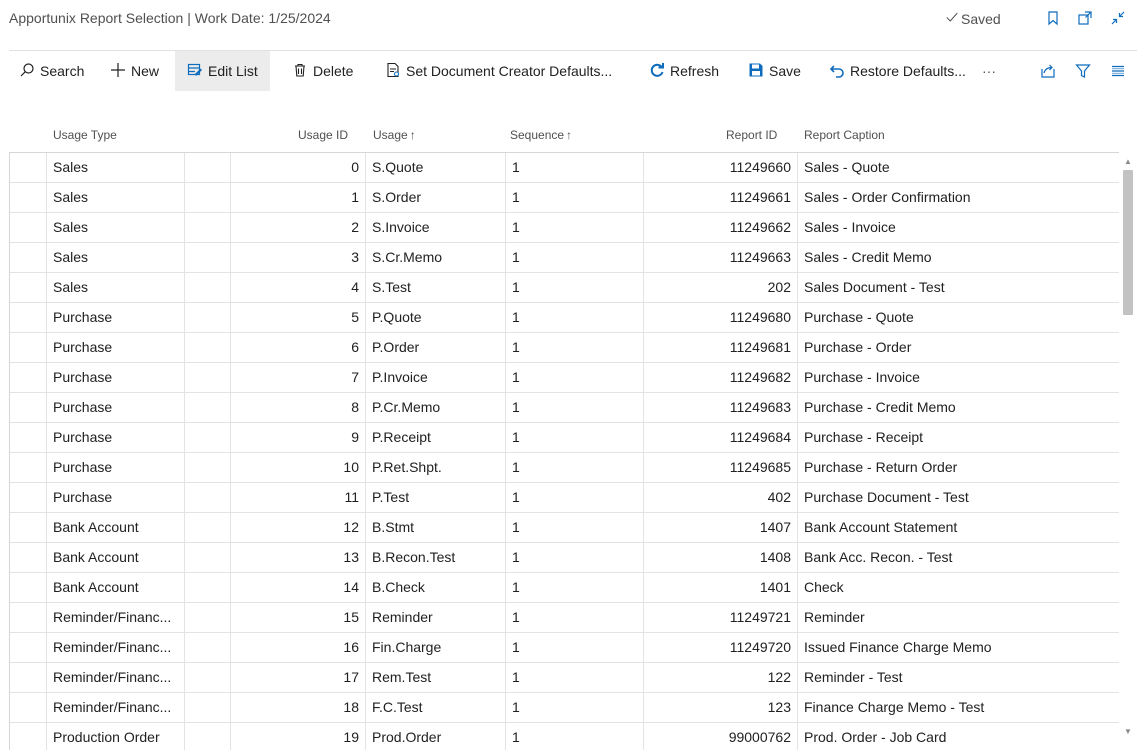 This screenshot has height=750, width=1146. I want to click on report-id-cell: 11249682, so click(721, 377).